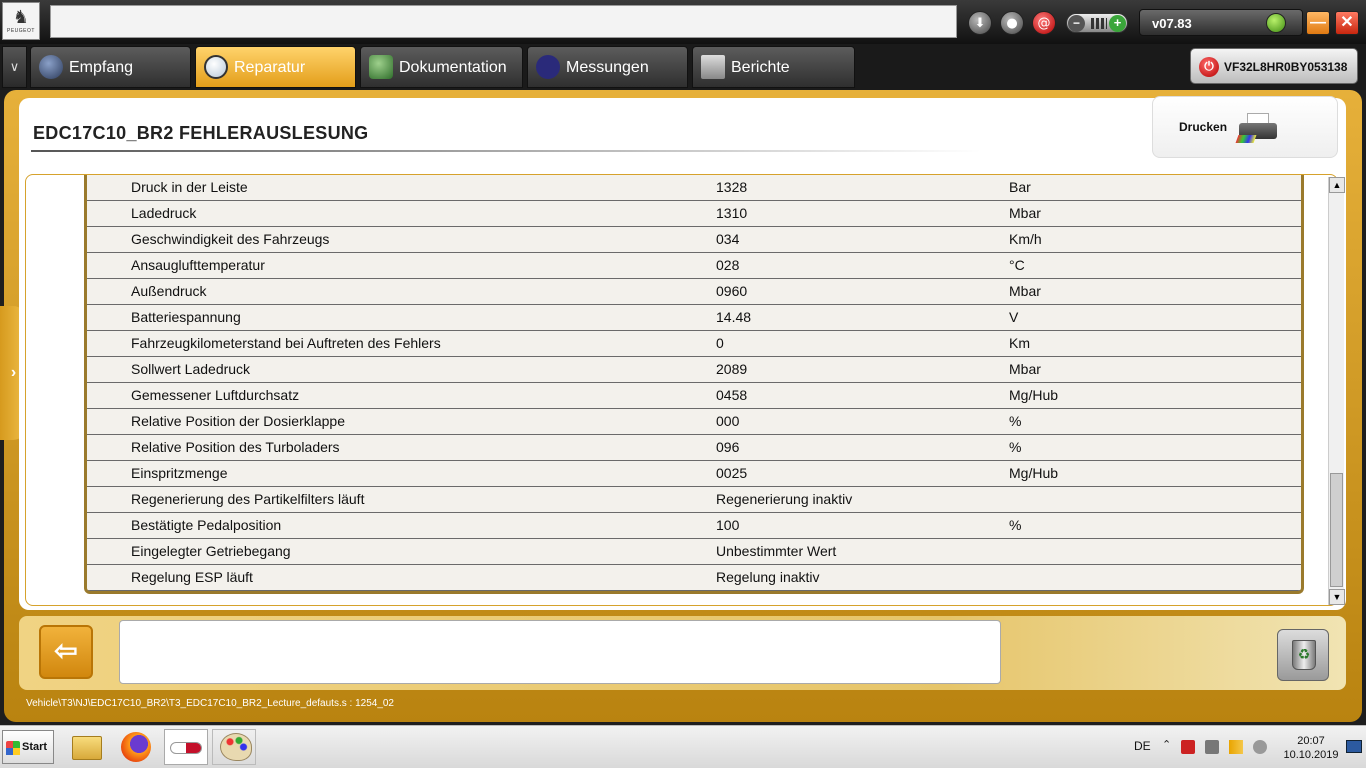  Describe the element at coordinates (1044, 23) in the screenshot. I see `mail-icon: @` at that location.